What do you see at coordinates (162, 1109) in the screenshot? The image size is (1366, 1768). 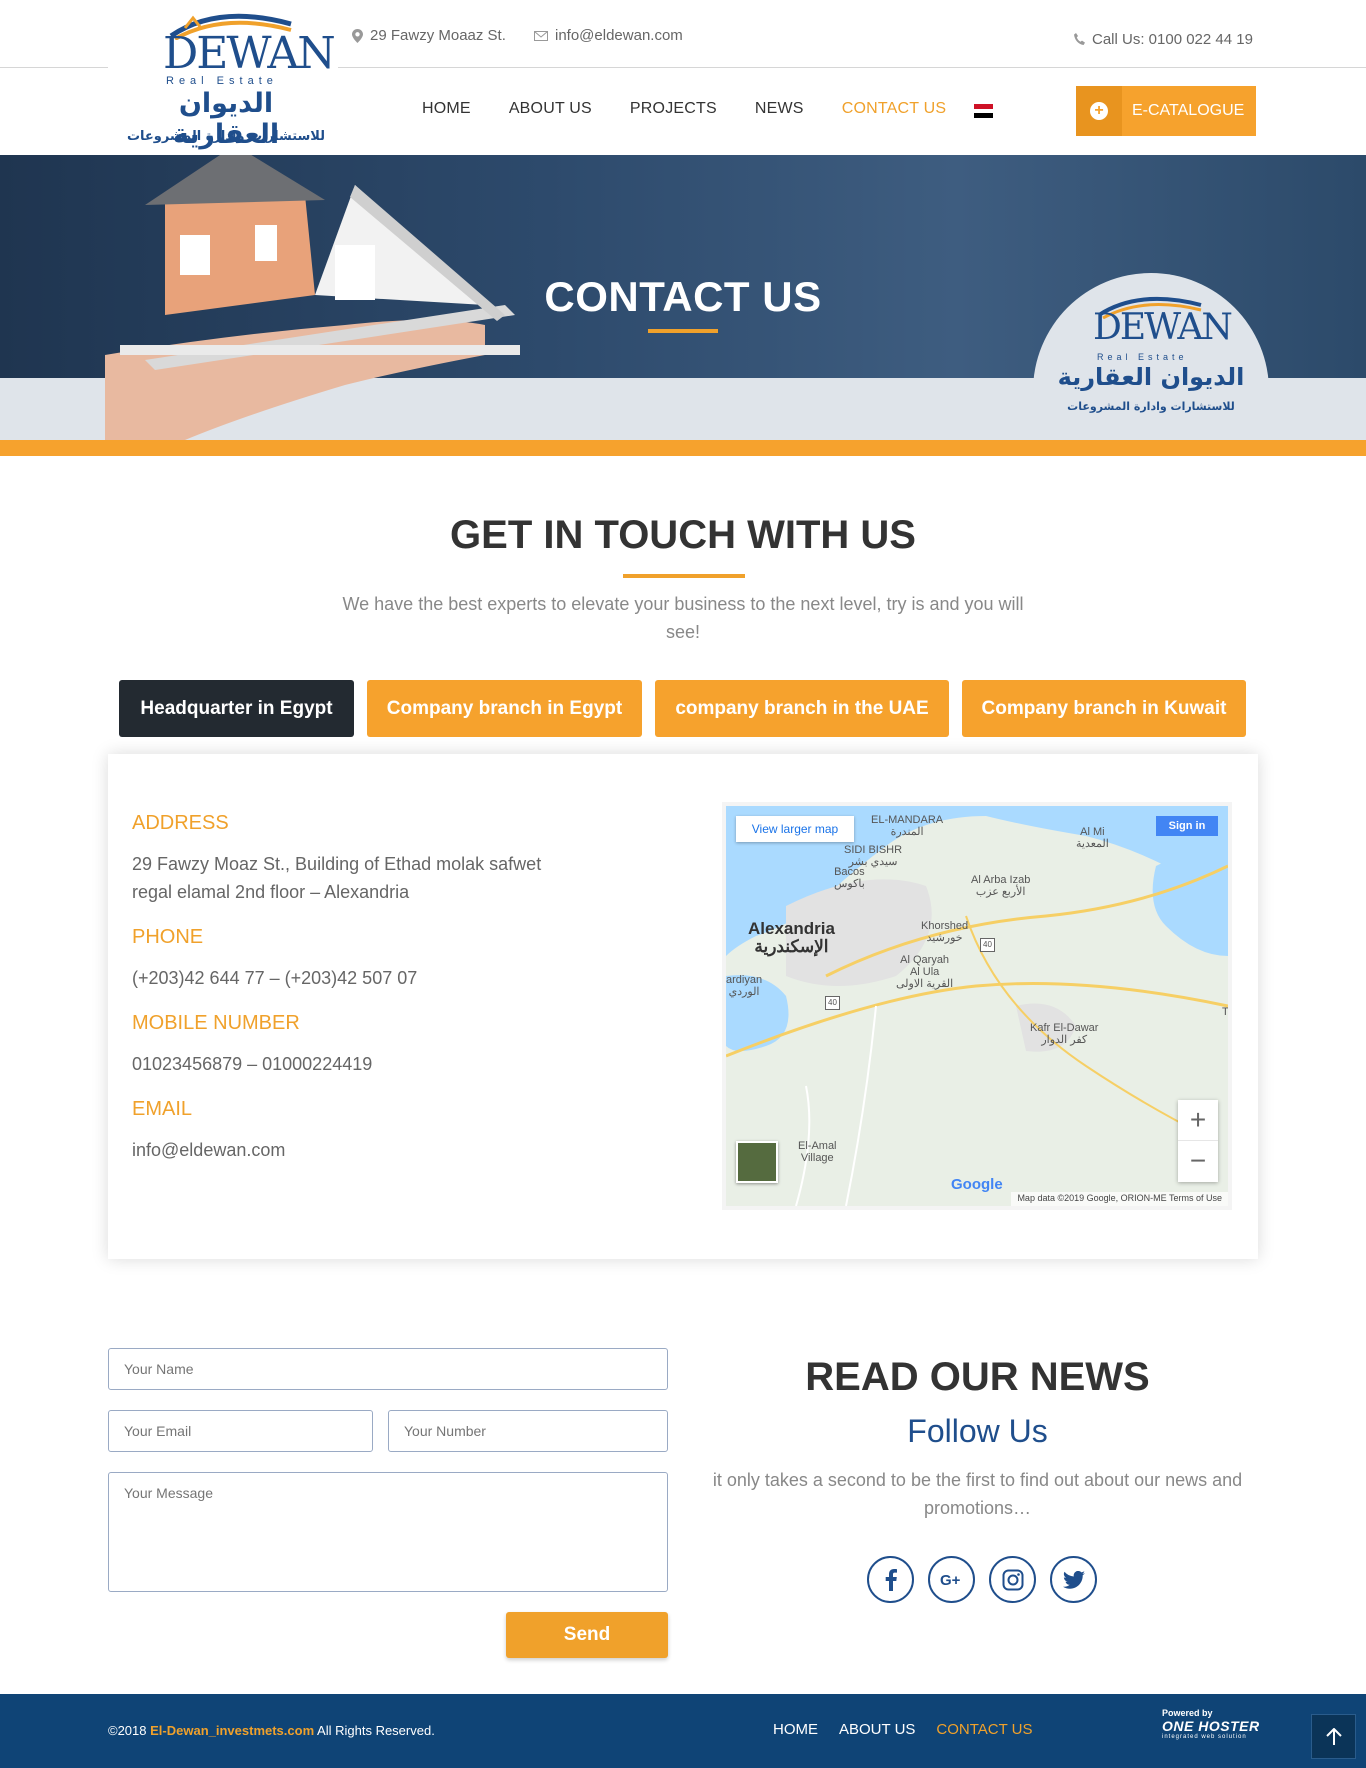 I see `email-label: EMAIL` at bounding box center [162, 1109].